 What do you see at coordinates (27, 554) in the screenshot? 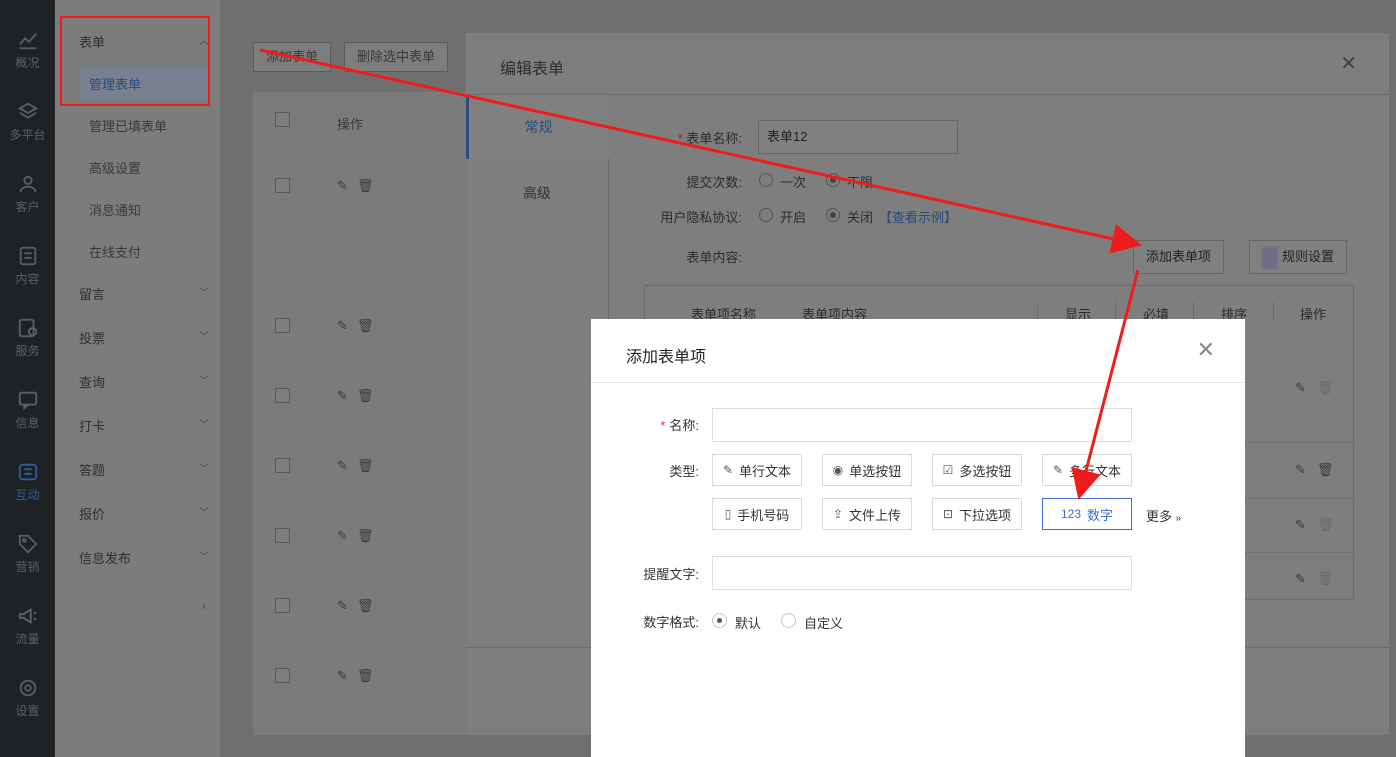
I see `rail-item-marketing: 营销` at bounding box center [27, 554].